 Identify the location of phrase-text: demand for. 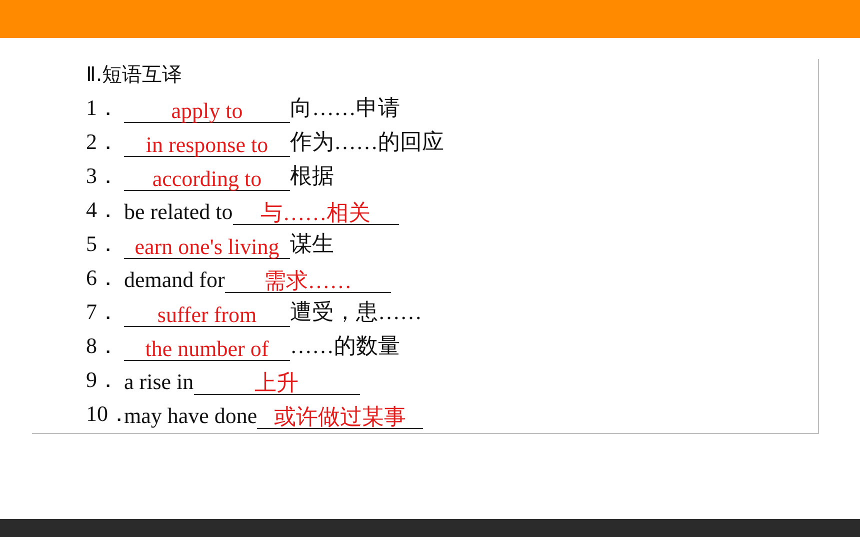
(174, 280).